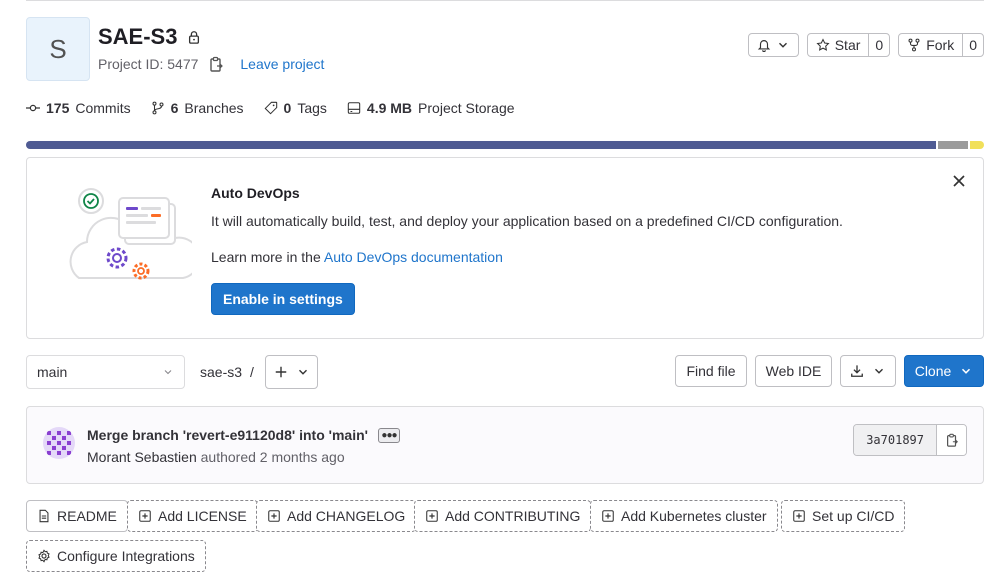  Describe the element at coordinates (214, 108) in the screenshot. I see `branches-label: Branches` at that location.